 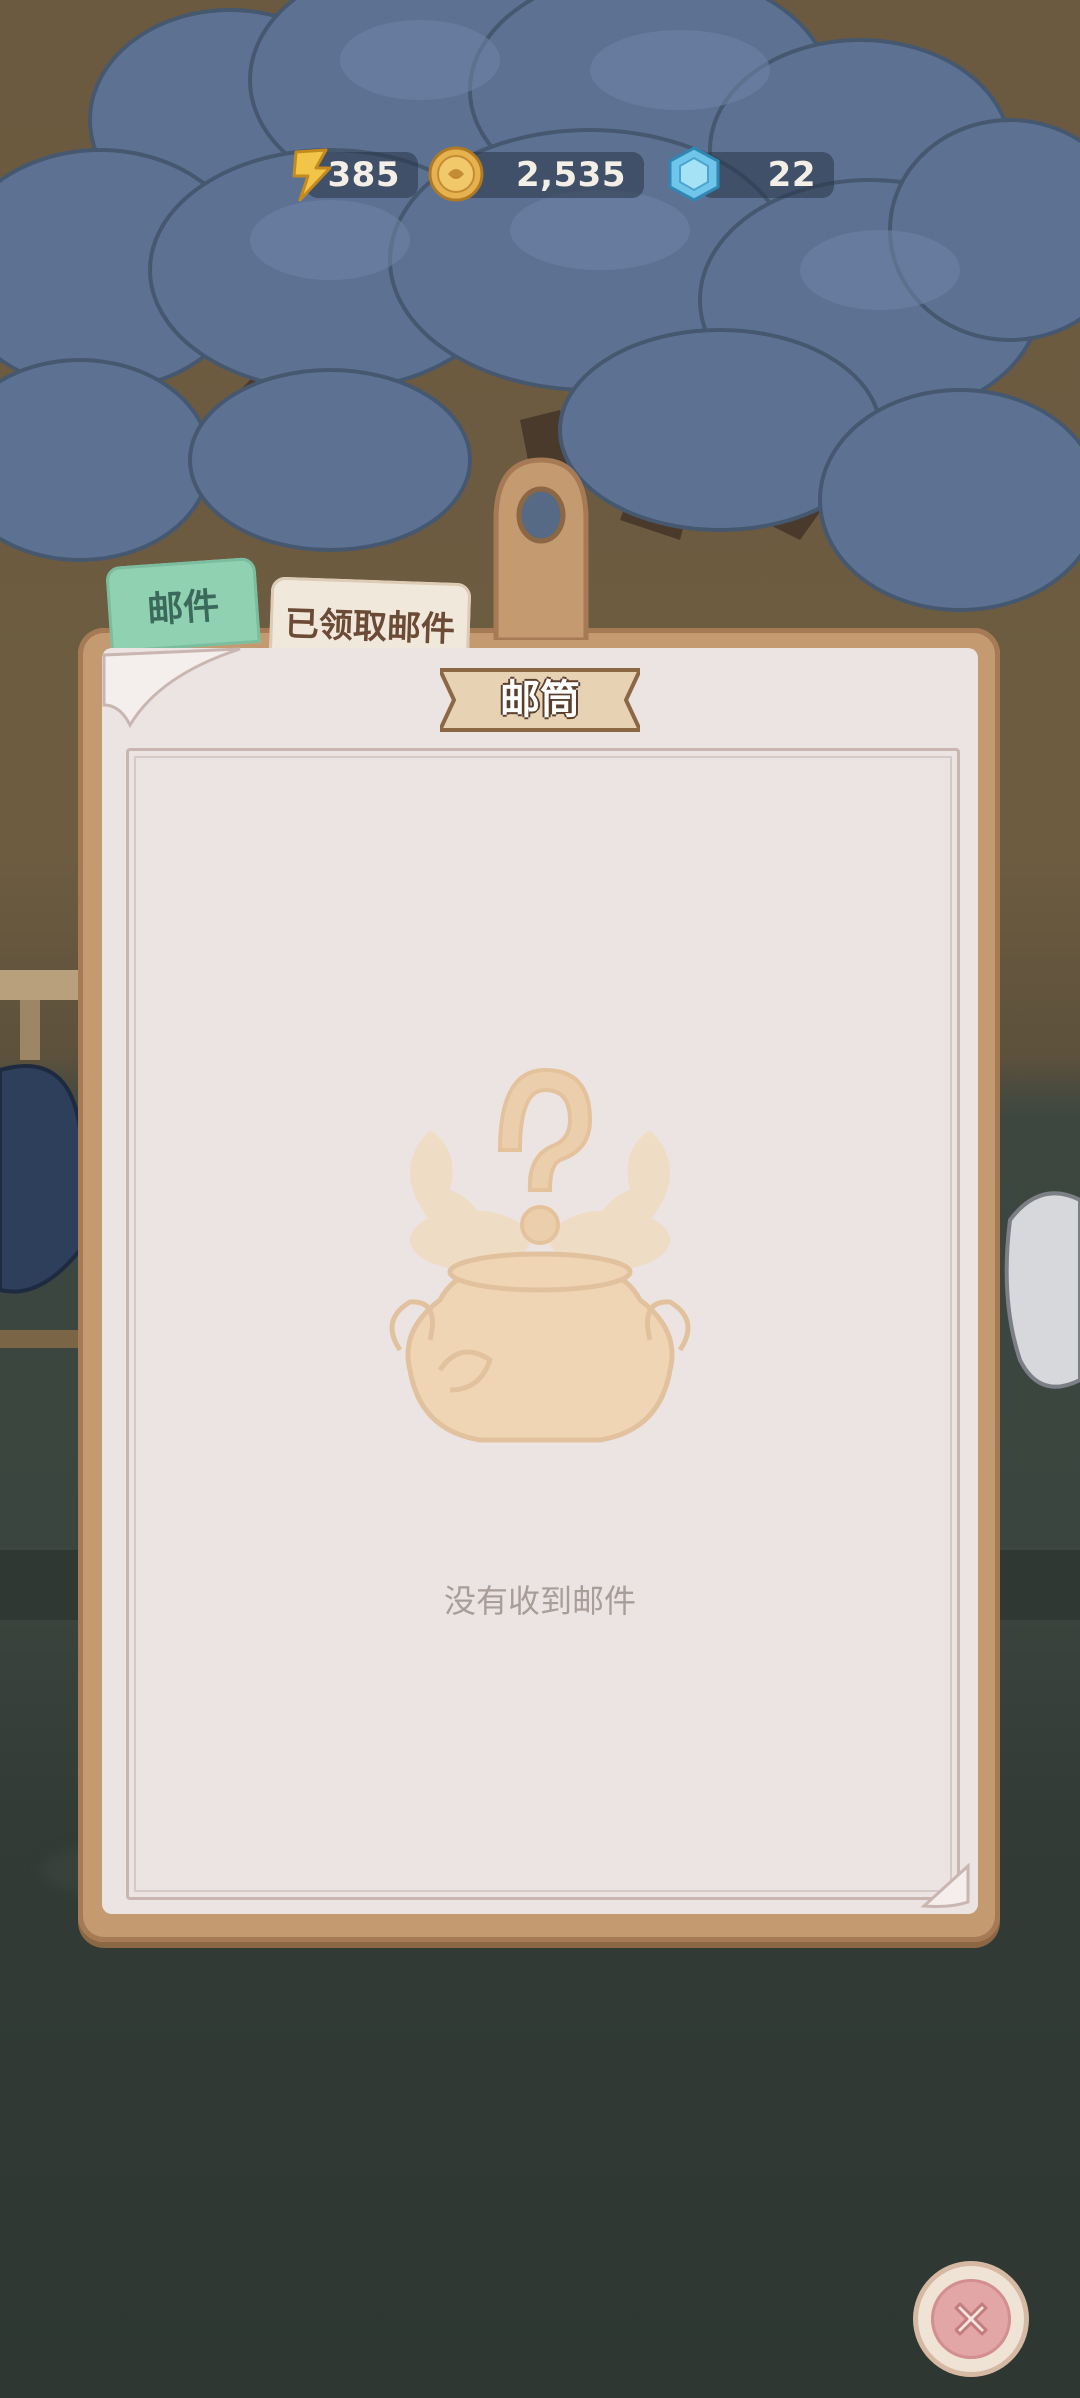 I want to click on board-handle, so click(x=541, y=548).